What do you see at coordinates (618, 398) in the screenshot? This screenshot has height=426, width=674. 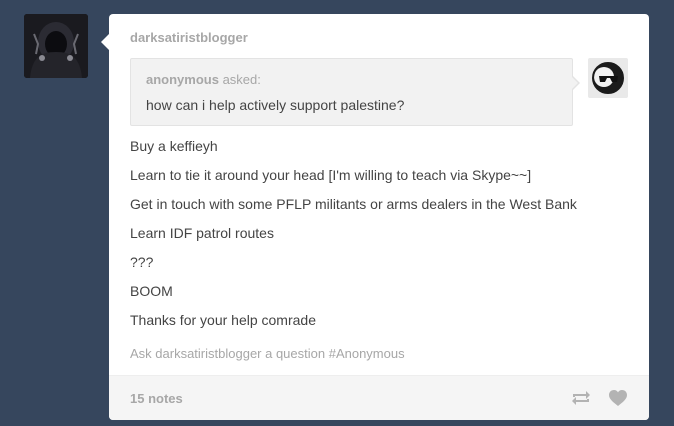 I see `heart-icon` at bounding box center [618, 398].